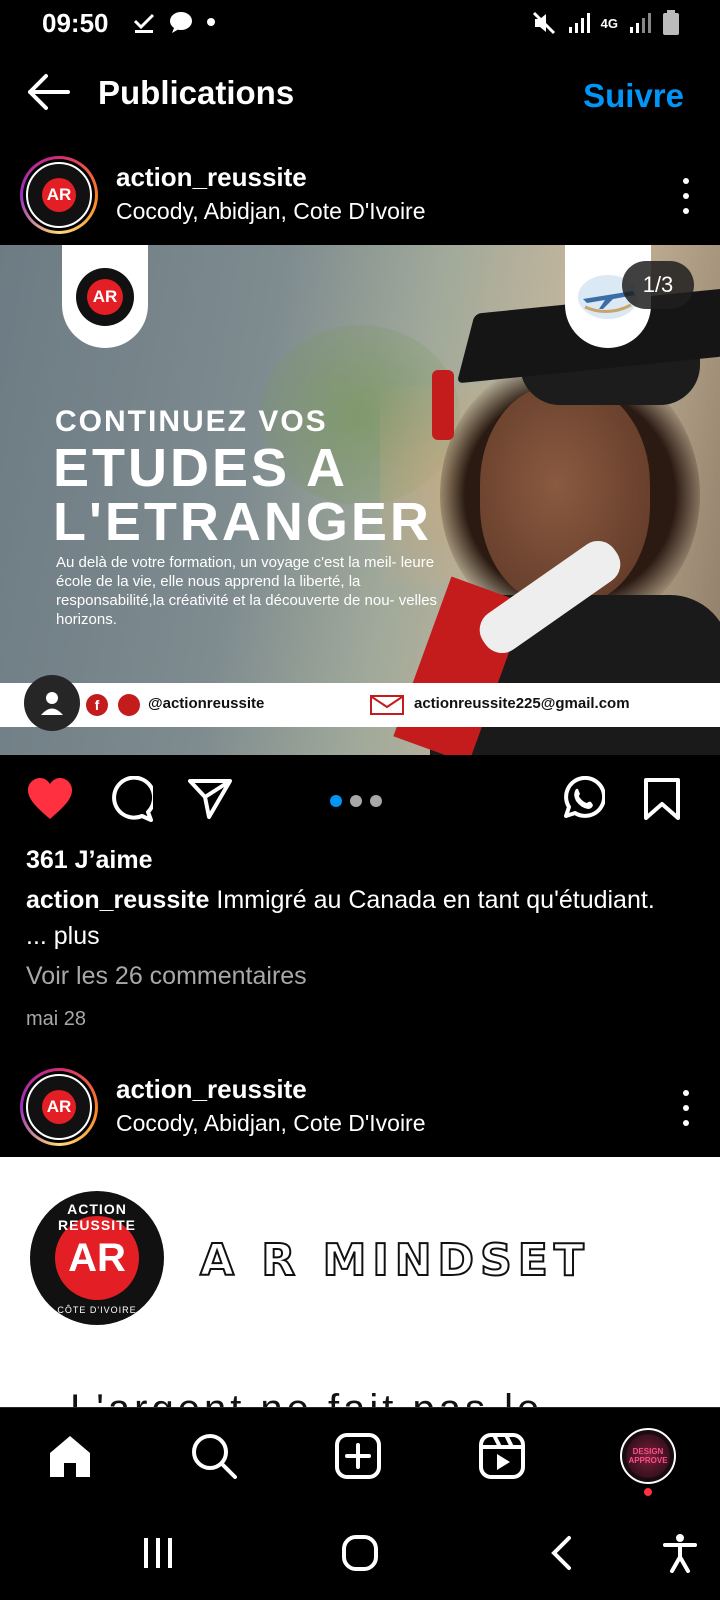 The width and height of the screenshot is (720, 1600). What do you see at coordinates (191, 421) in the screenshot?
I see `headline-small: CONTINUEZ VOS` at bounding box center [191, 421].